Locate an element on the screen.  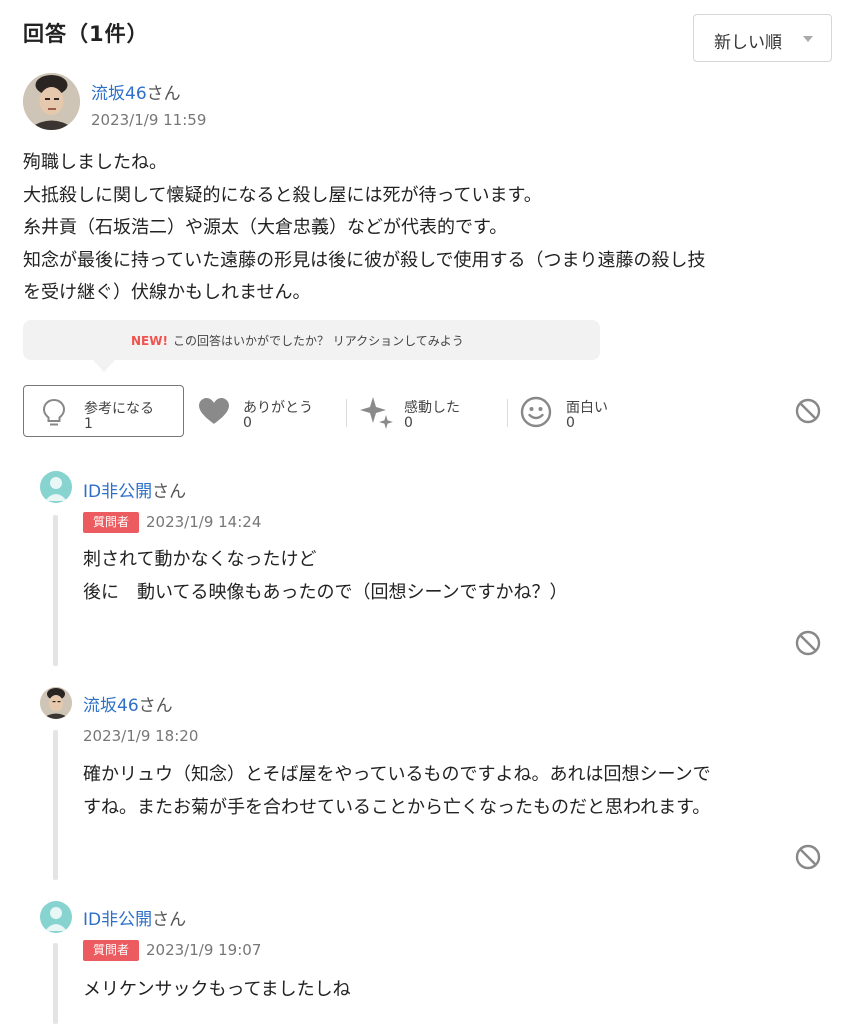
reply-timestamp: 2023/1/9 14:24 is located at coordinates (204, 522).